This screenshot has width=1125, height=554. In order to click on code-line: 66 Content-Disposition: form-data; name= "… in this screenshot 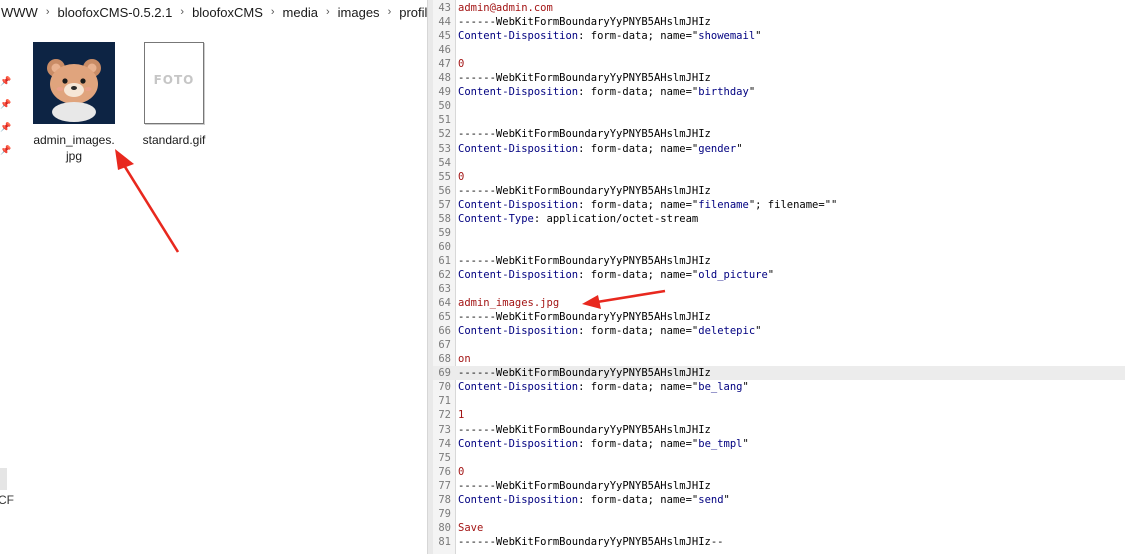, I will do `click(779, 331)`.